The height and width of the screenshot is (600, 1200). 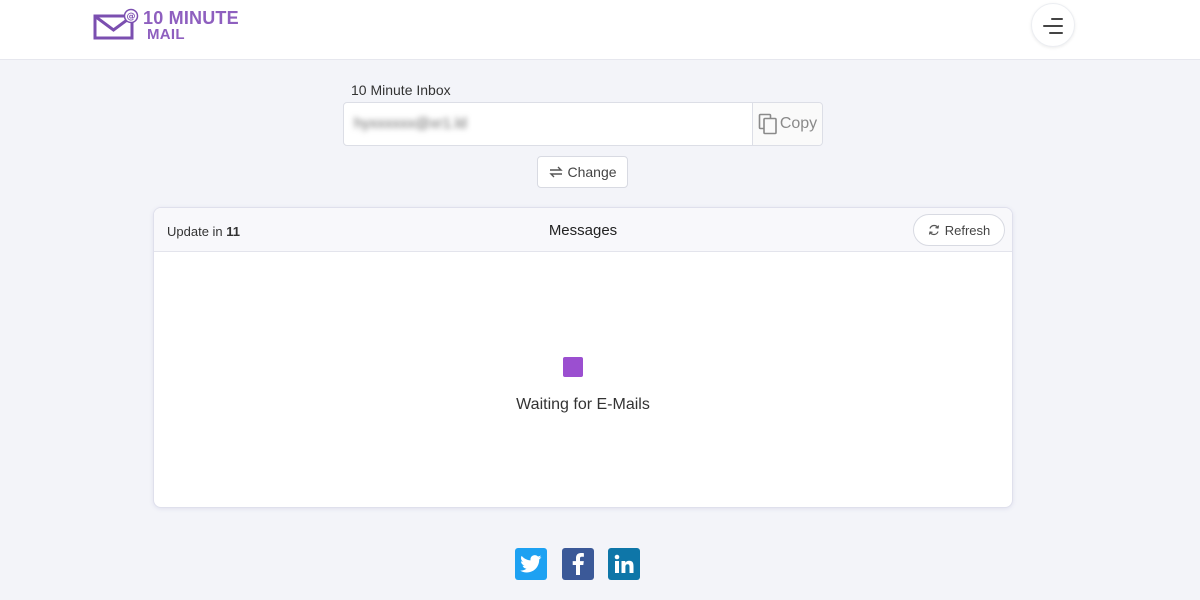 What do you see at coordinates (967, 230) in the screenshot?
I see `refresh-button-label: Refresh` at bounding box center [967, 230].